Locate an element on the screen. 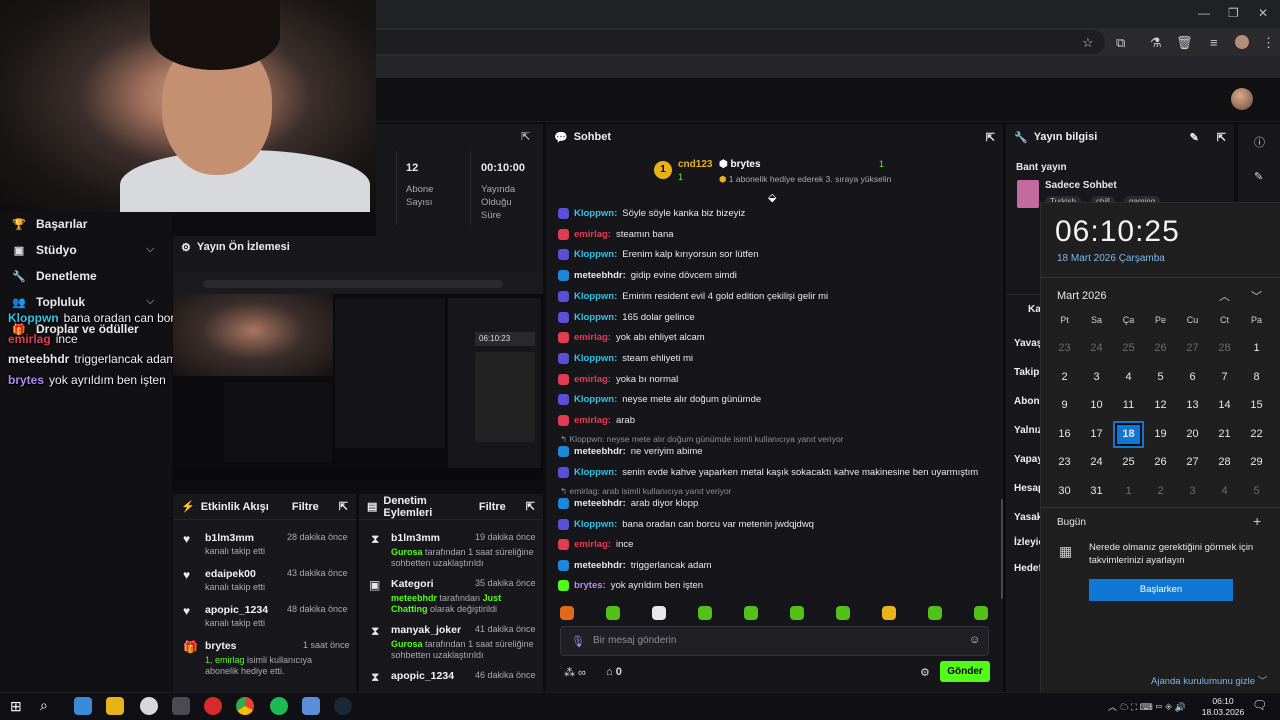 The width and height of the screenshot is (1280, 720). calendar-day: 28 is located at coordinates (1224, 348).